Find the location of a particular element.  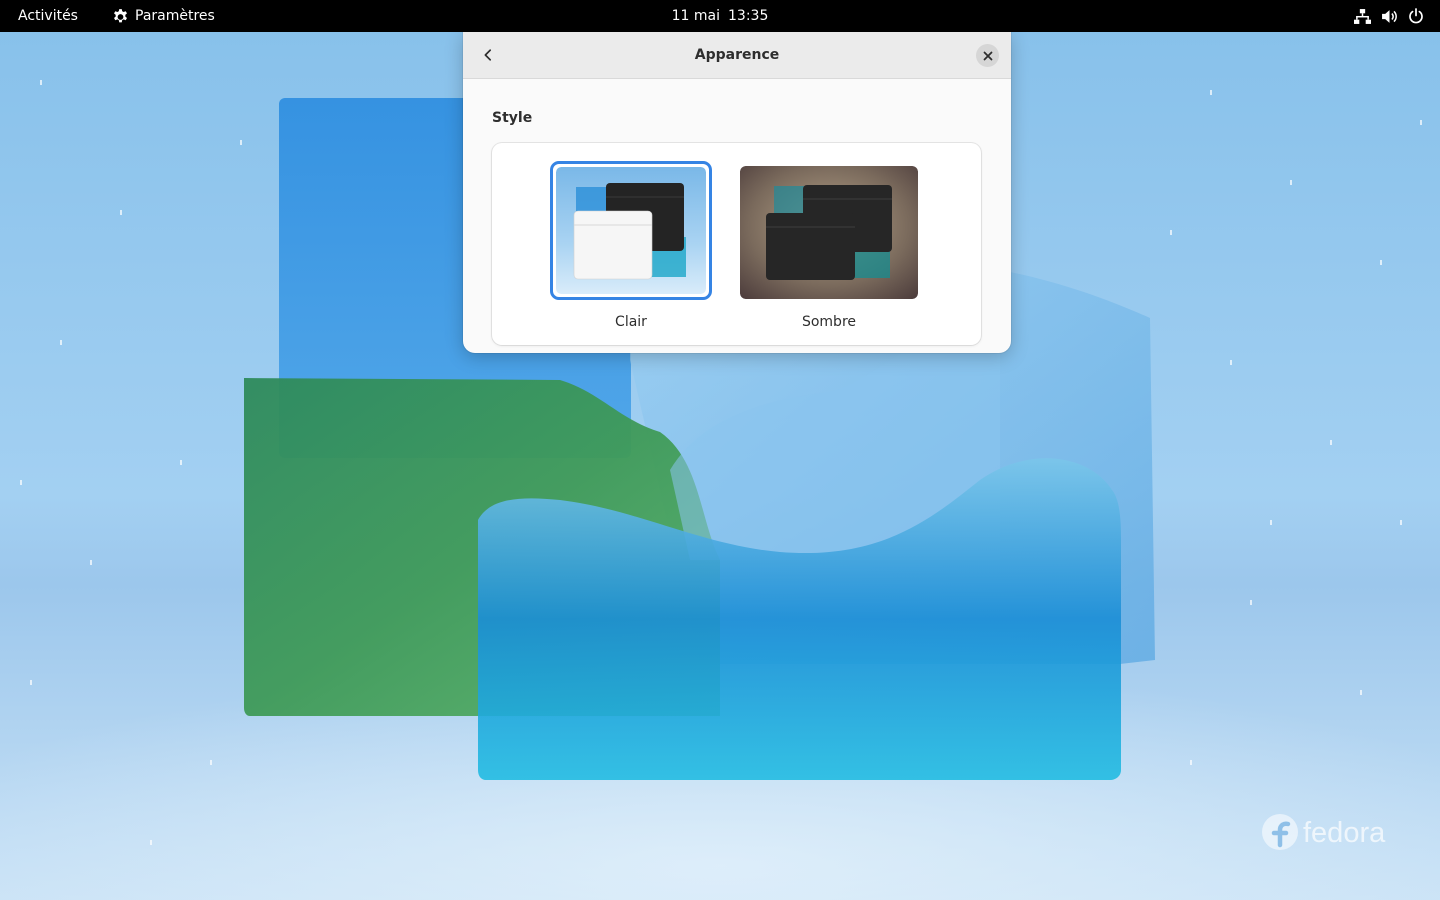

light-style-thumbnail is located at coordinates (631, 230).